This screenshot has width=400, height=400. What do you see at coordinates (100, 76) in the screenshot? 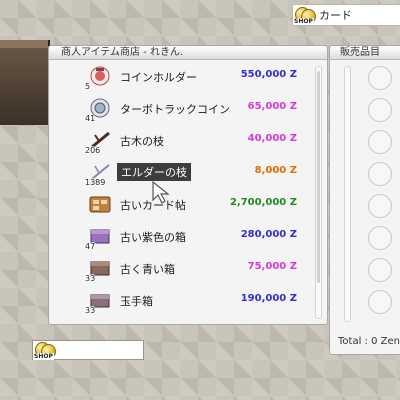
I see `coin-holder-icon` at bounding box center [100, 76].